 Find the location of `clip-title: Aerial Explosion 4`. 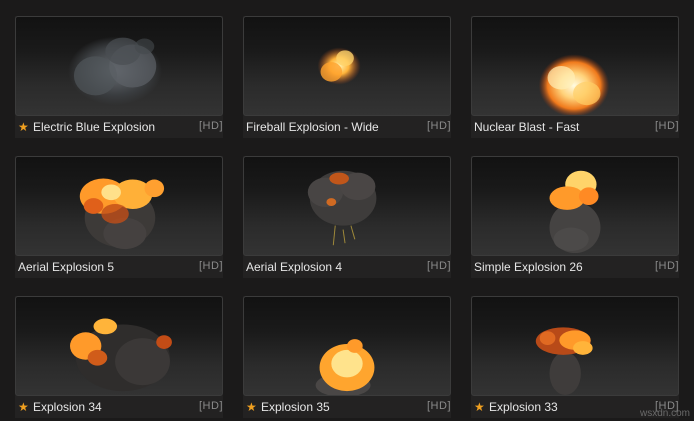

clip-title: Aerial Explosion 4 is located at coordinates (294, 267).